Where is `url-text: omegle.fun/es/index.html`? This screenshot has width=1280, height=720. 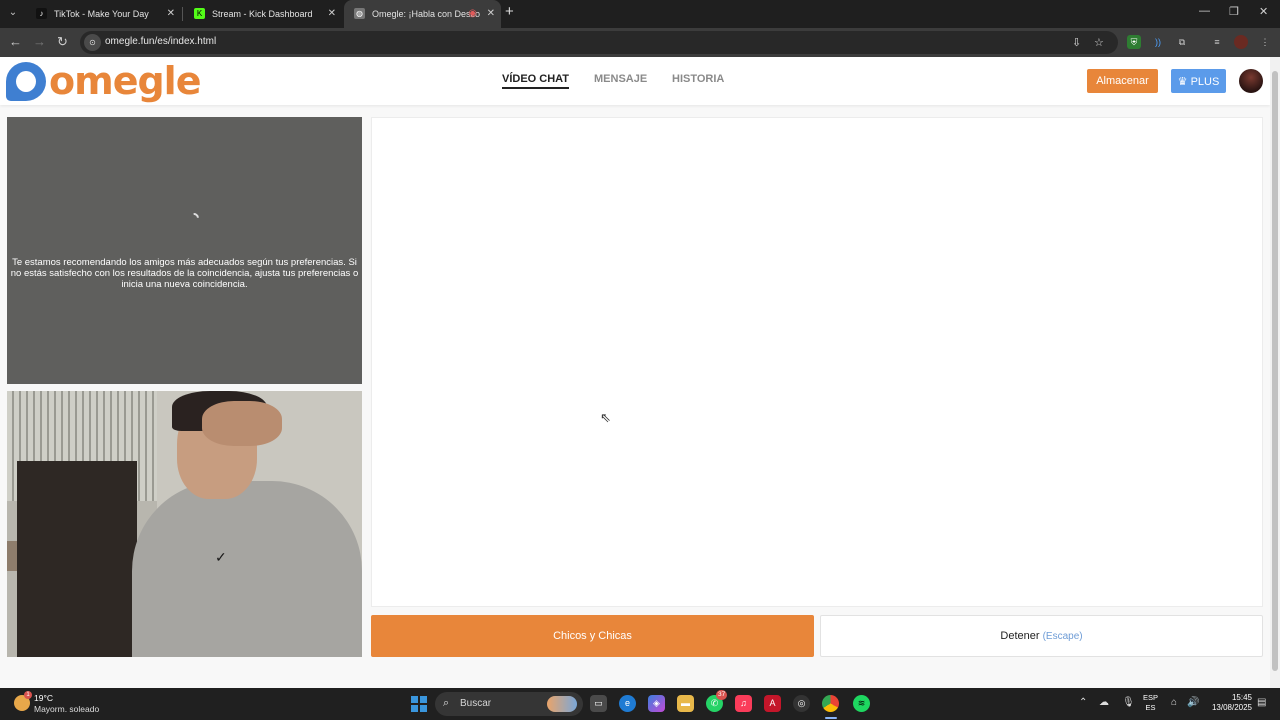 url-text: omegle.fun/es/index.html is located at coordinates (161, 41).